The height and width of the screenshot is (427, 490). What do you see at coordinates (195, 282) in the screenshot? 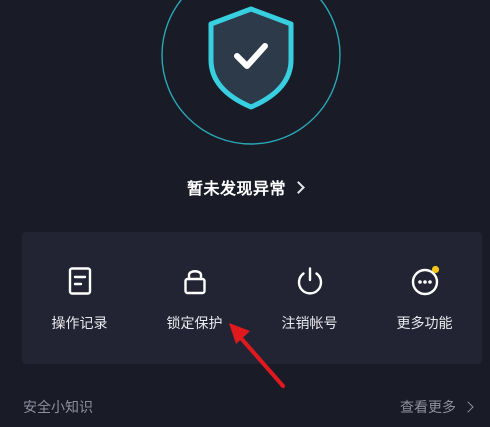
I see `lock-icon` at bounding box center [195, 282].